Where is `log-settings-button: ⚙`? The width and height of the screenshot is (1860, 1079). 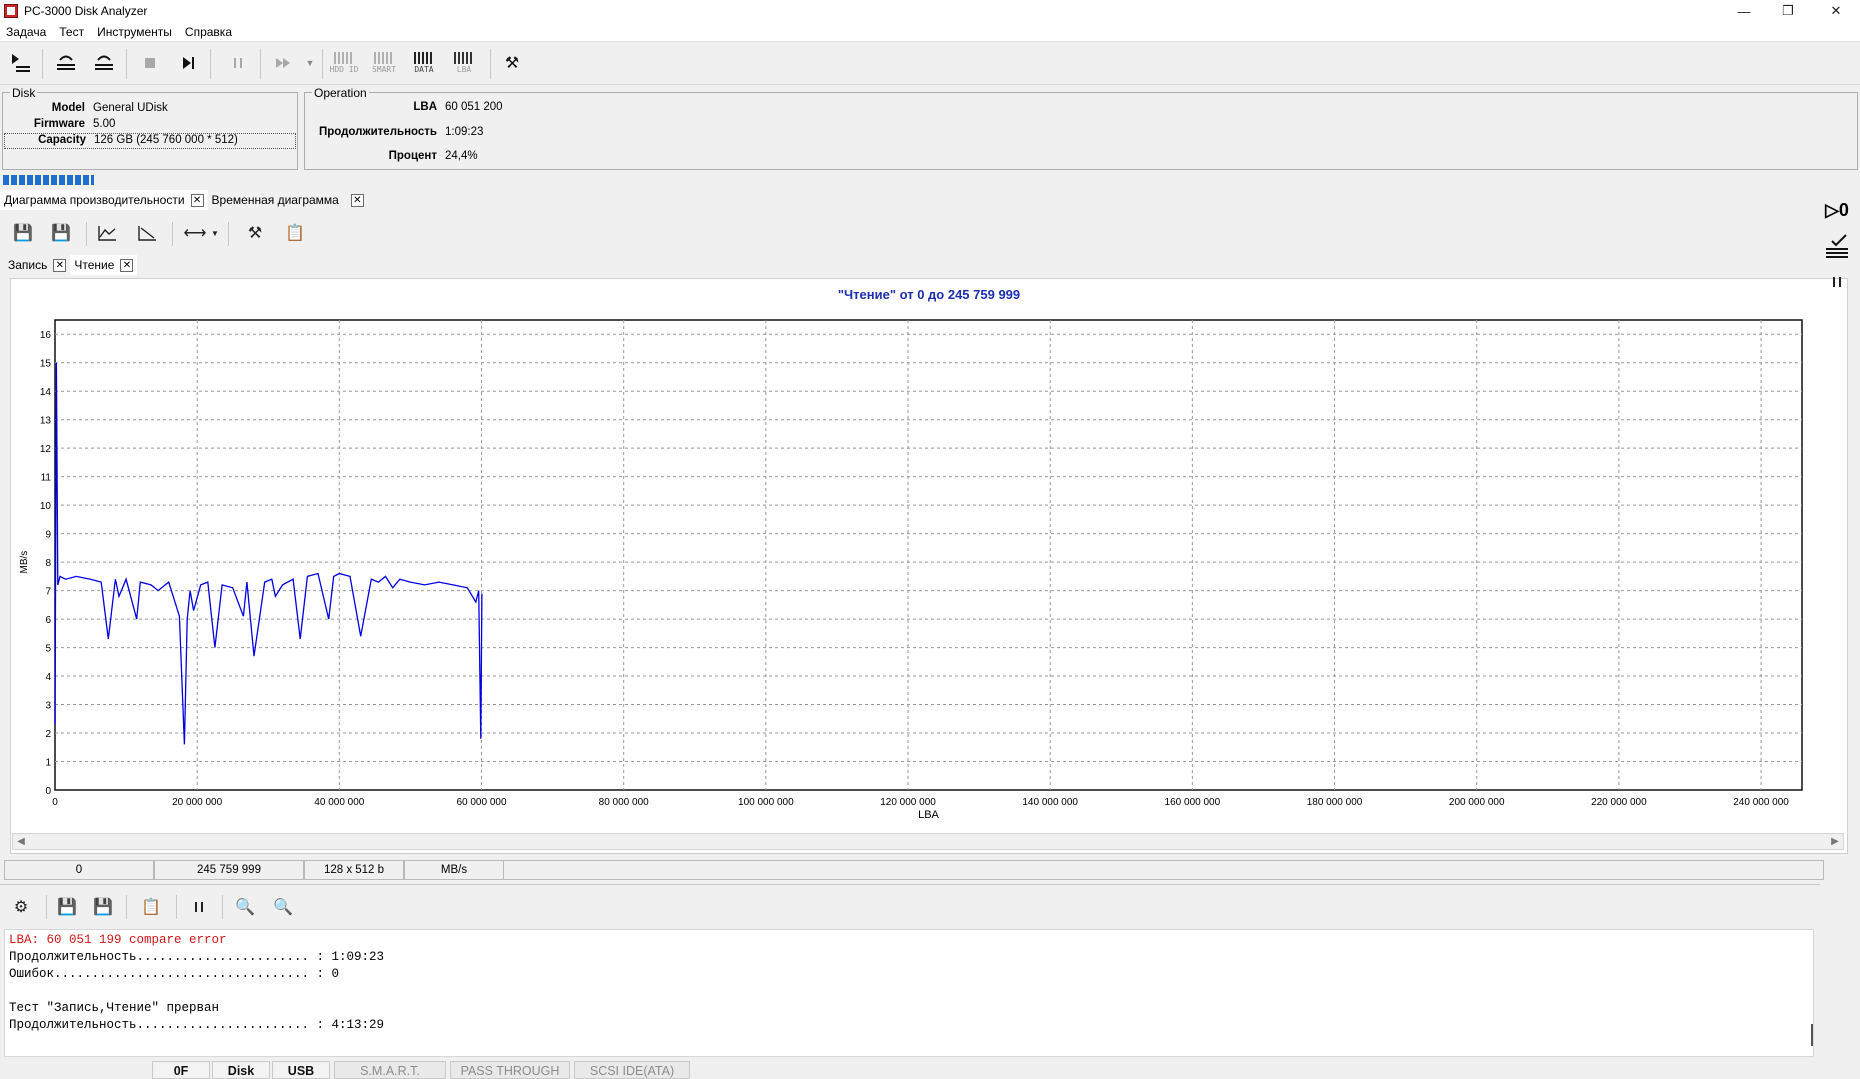
log-settings-button: ⚙ is located at coordinates (21, 907).